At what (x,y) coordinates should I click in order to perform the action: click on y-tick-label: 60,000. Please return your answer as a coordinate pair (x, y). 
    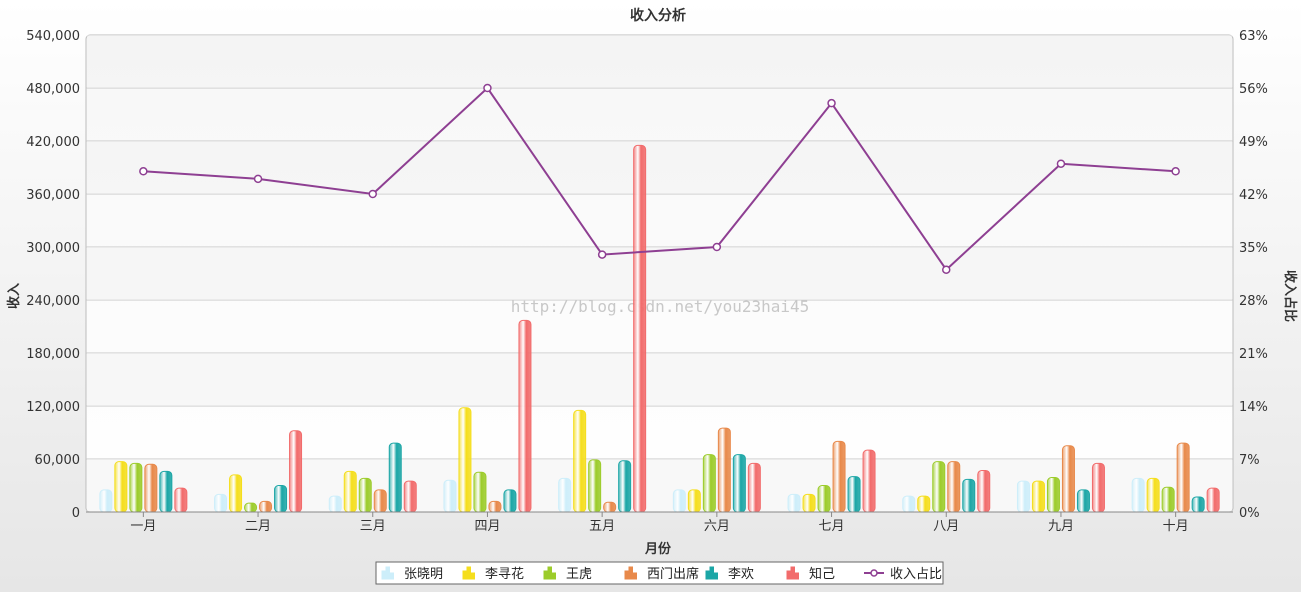
    Looking at the image, I should click on (58, 460).